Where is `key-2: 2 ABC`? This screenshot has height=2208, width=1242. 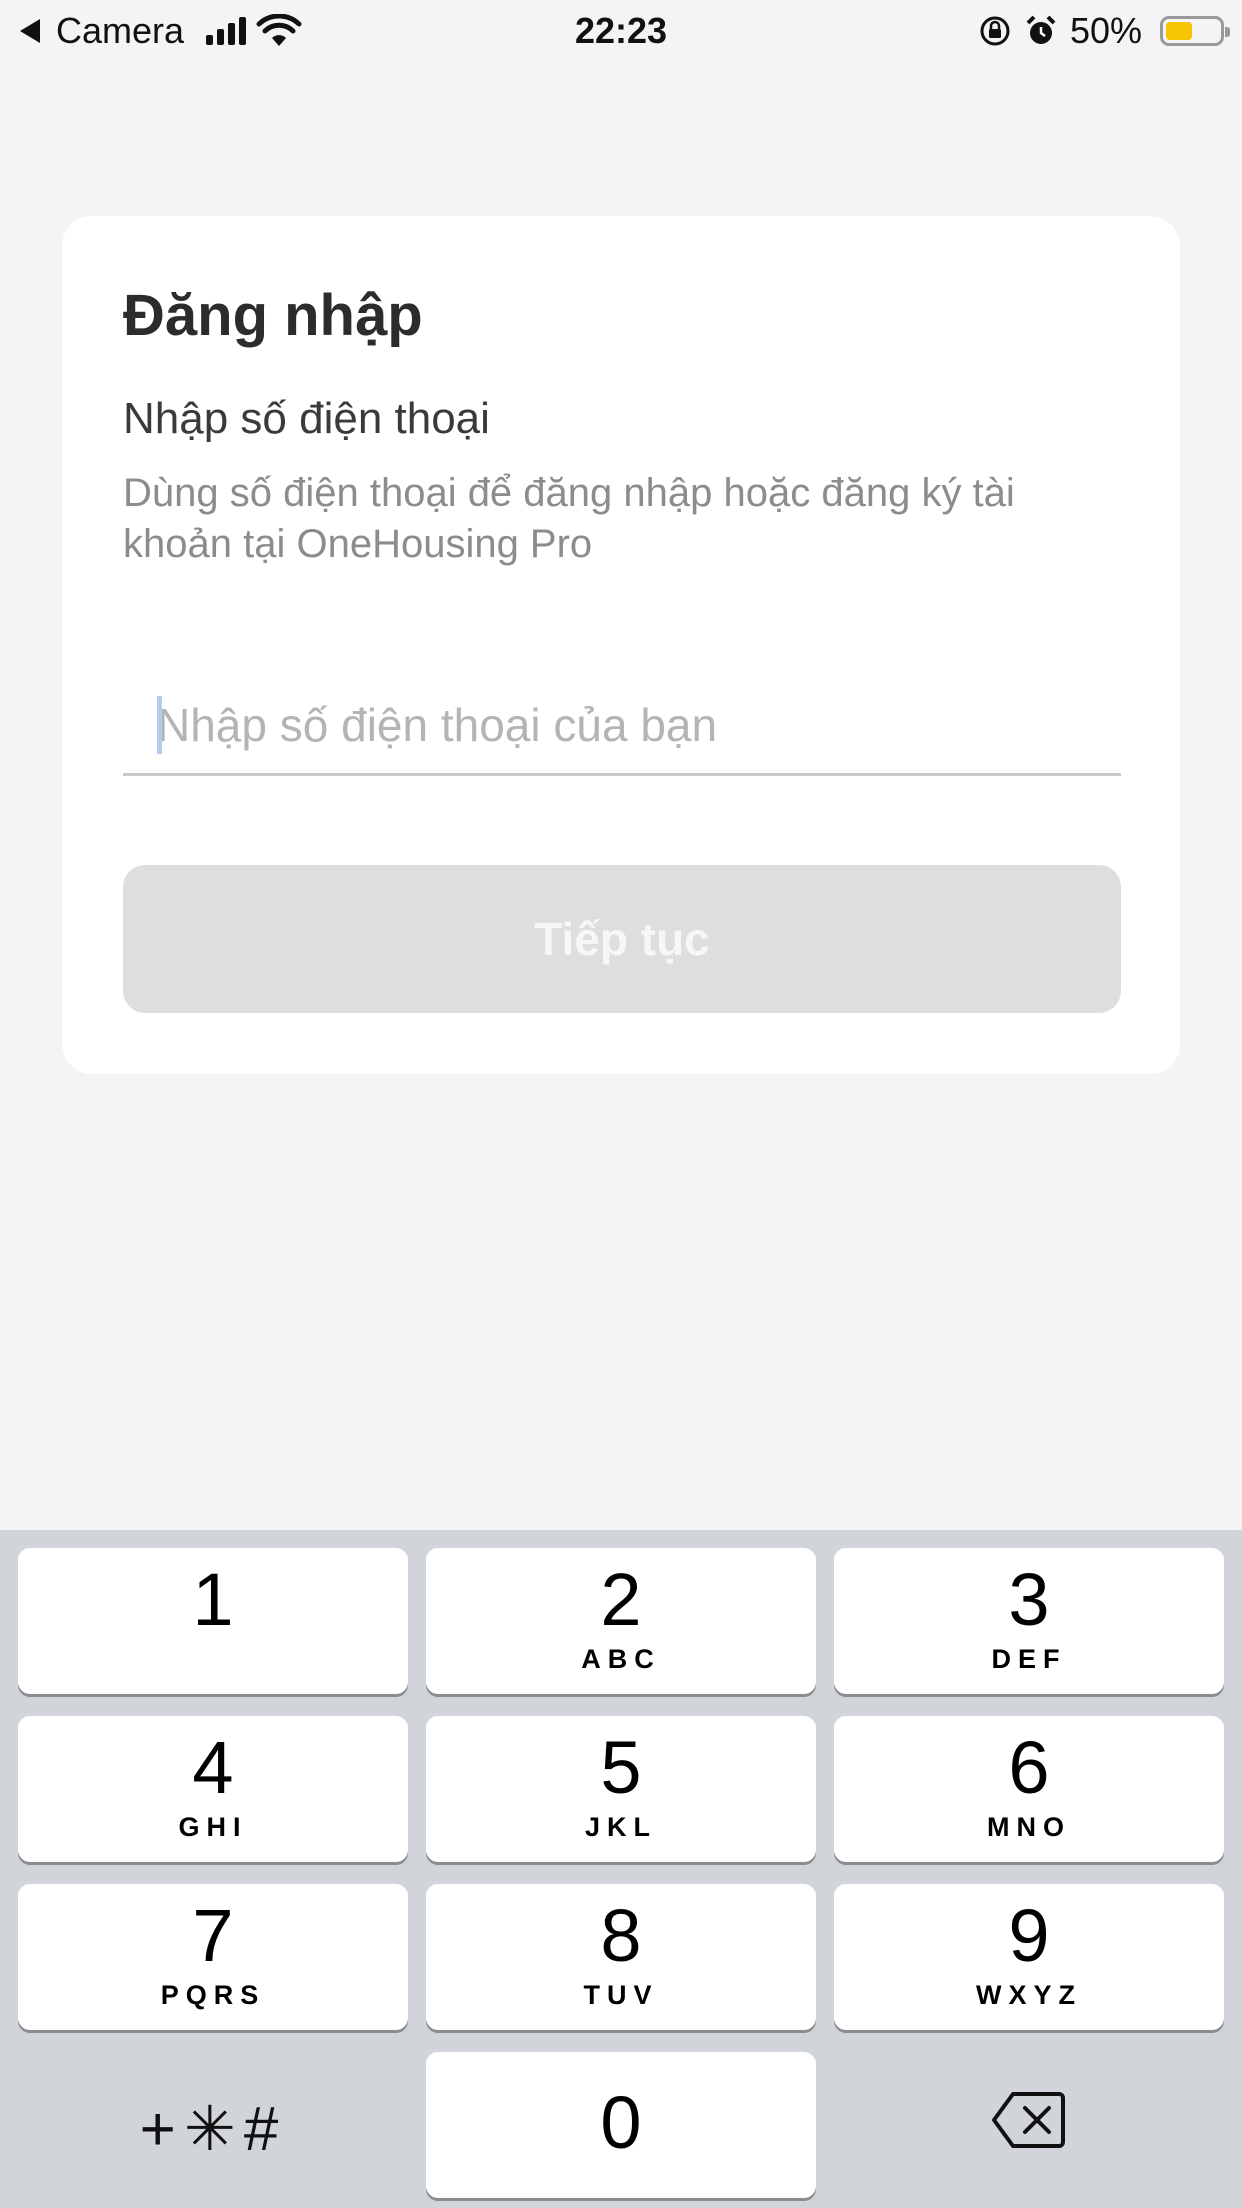
key-2: 2 ABC is located at coordinates (621, 1621).